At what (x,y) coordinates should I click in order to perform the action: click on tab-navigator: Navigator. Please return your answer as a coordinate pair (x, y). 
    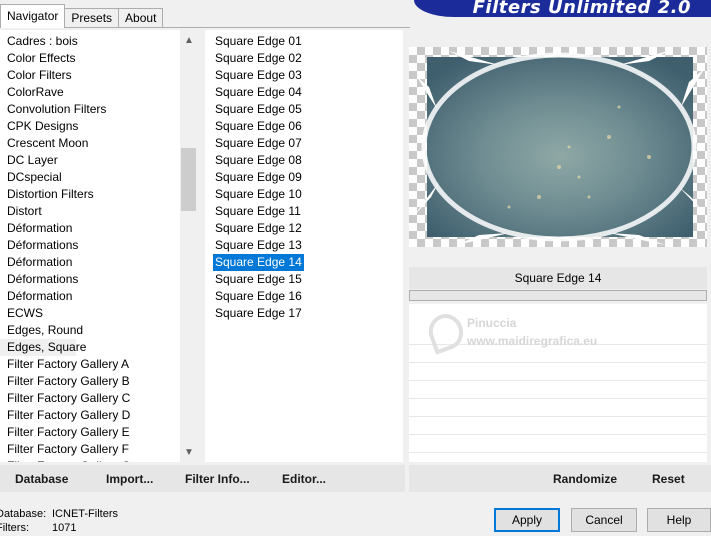
    Looking at the image, I should click on (33, 16).